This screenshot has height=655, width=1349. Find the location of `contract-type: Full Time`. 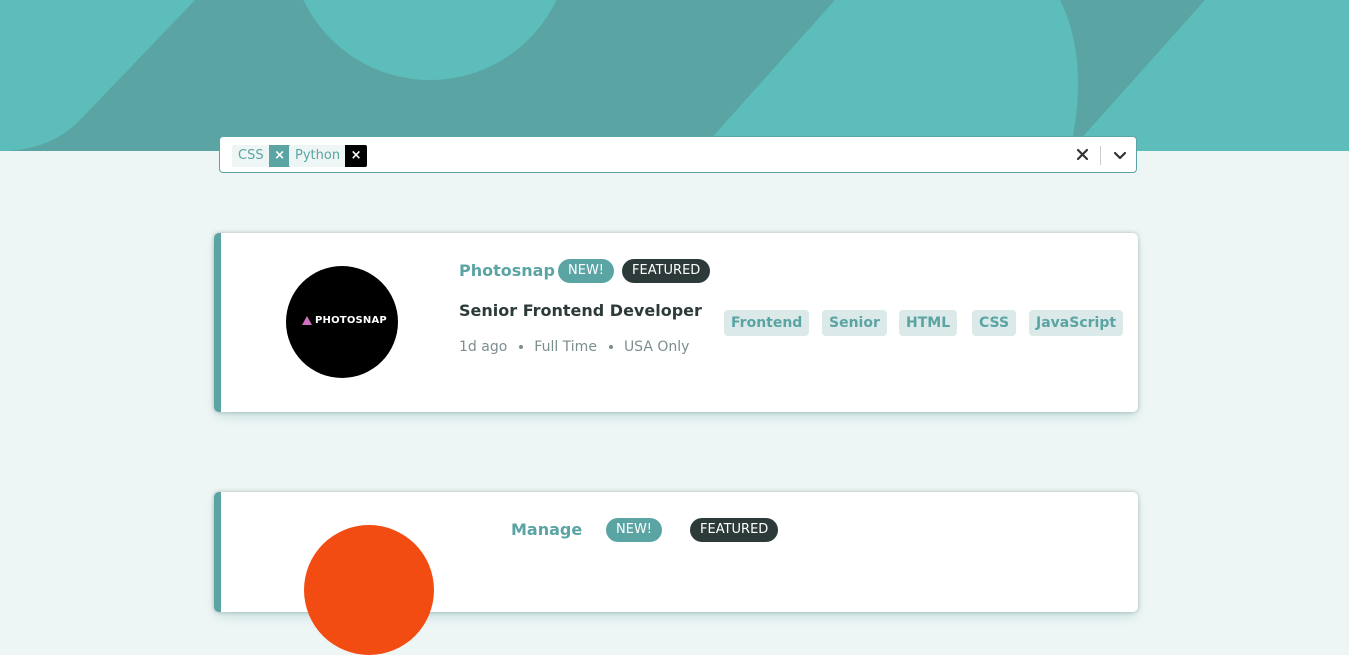

contract-type: Full Time is located at coordinates (565, 347).